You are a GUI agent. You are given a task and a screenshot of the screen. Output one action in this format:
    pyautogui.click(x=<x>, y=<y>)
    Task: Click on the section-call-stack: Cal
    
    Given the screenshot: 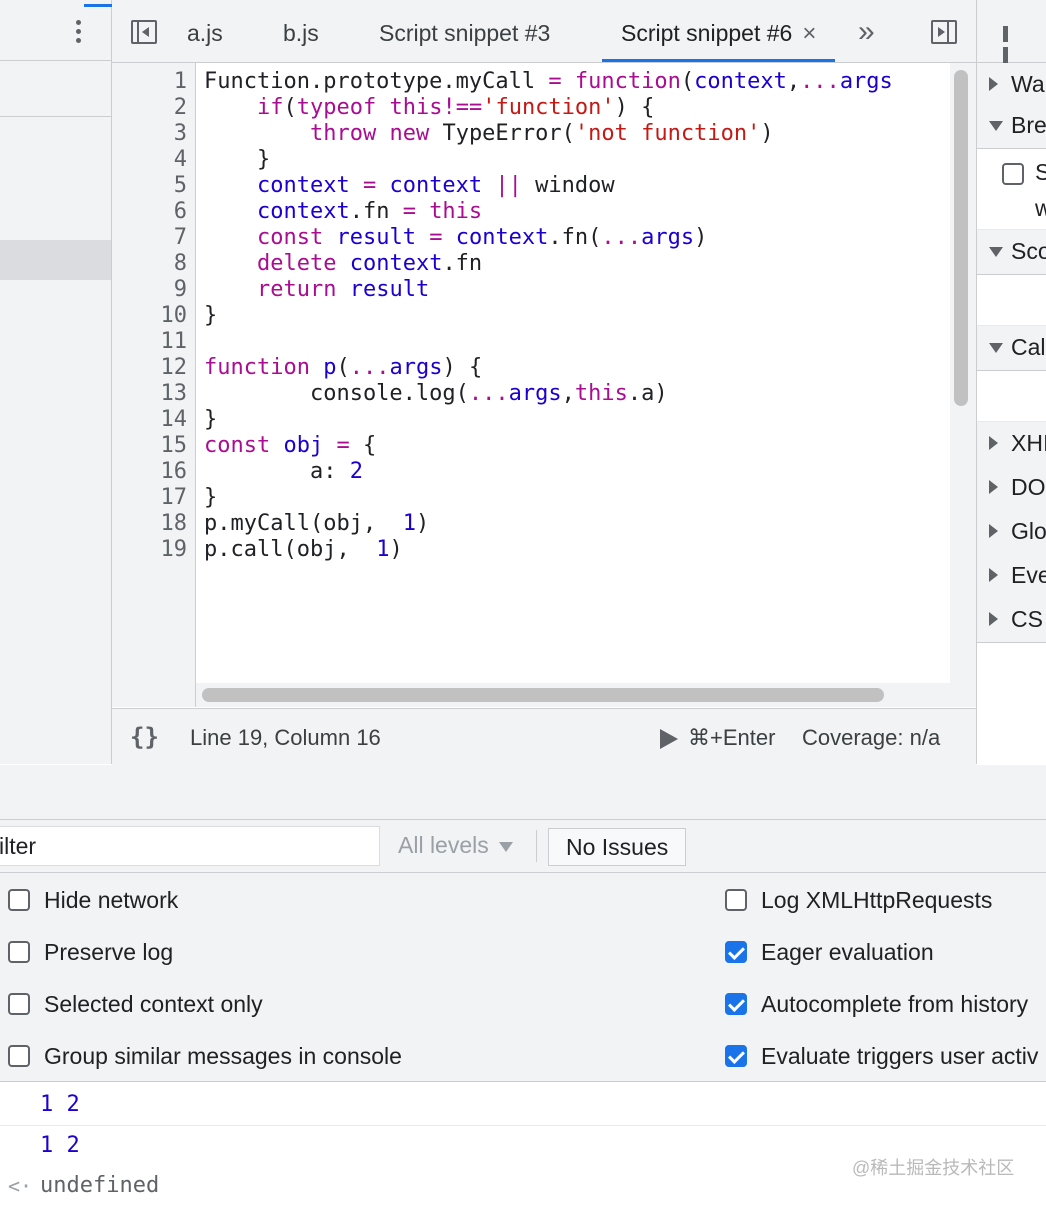 What is the action you would take?
    pyautogui.click(x=1011, y=348)
    